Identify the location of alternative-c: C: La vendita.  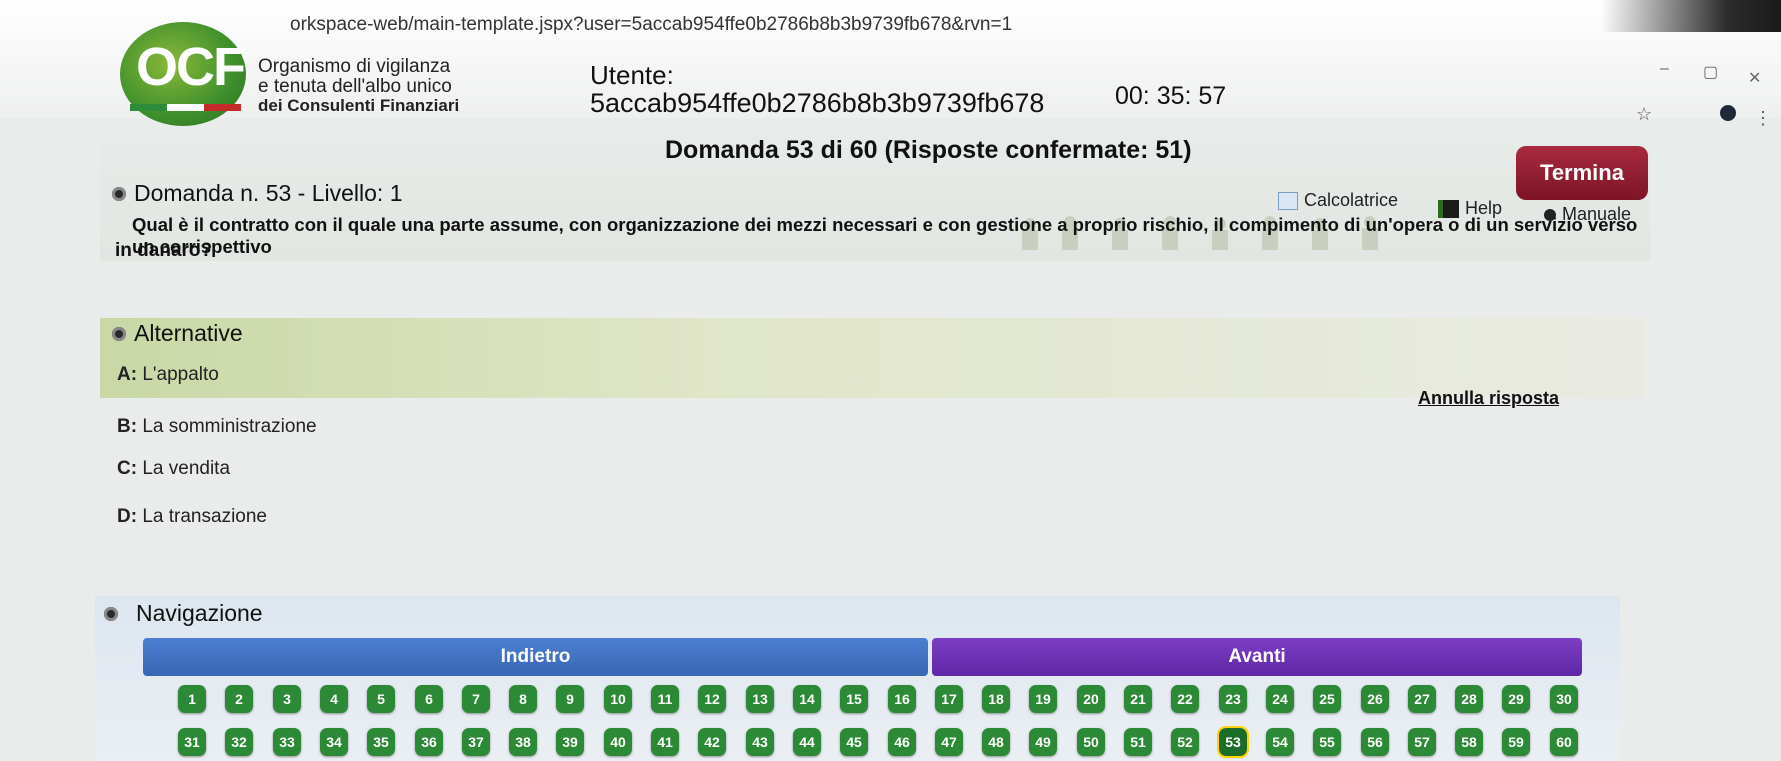
(173, 469).